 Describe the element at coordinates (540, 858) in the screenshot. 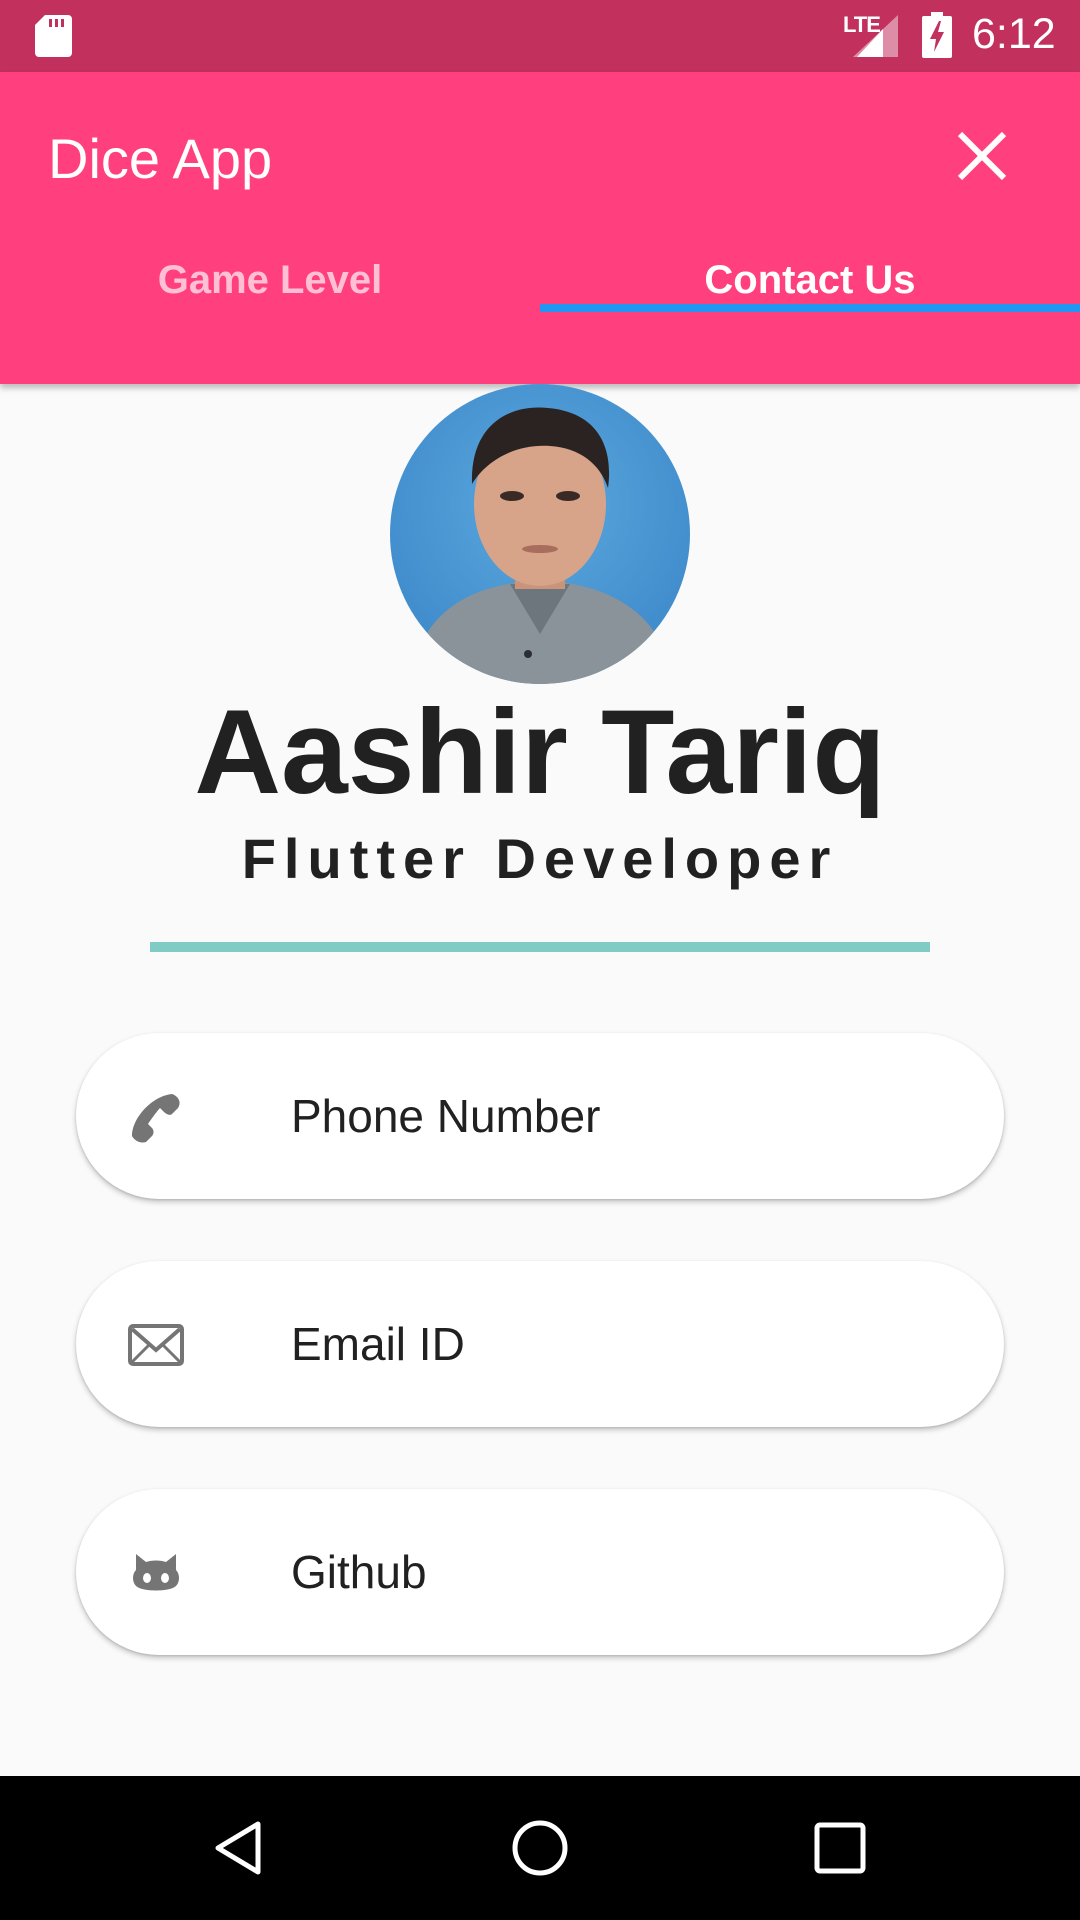

I see `profile-role: Flutter Developer` at that location.